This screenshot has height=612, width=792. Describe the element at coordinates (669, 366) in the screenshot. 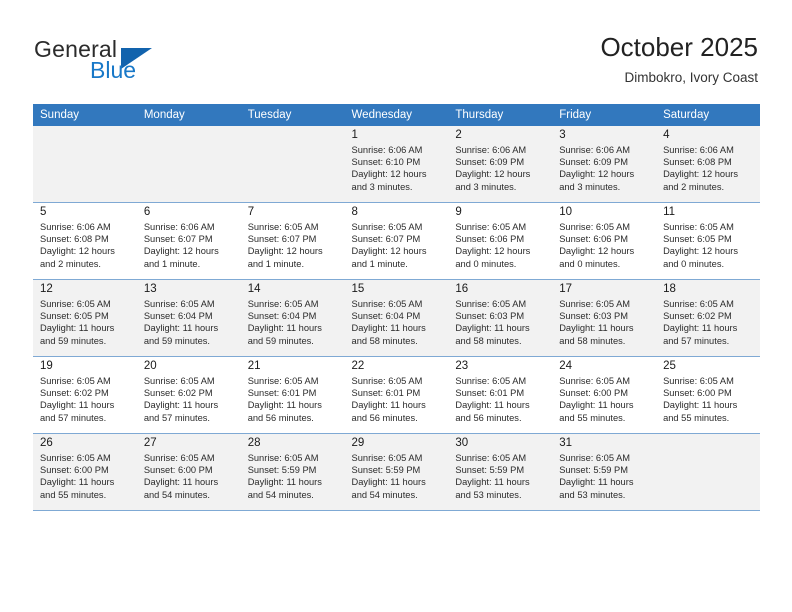

I see `day-number: 25` at that location.